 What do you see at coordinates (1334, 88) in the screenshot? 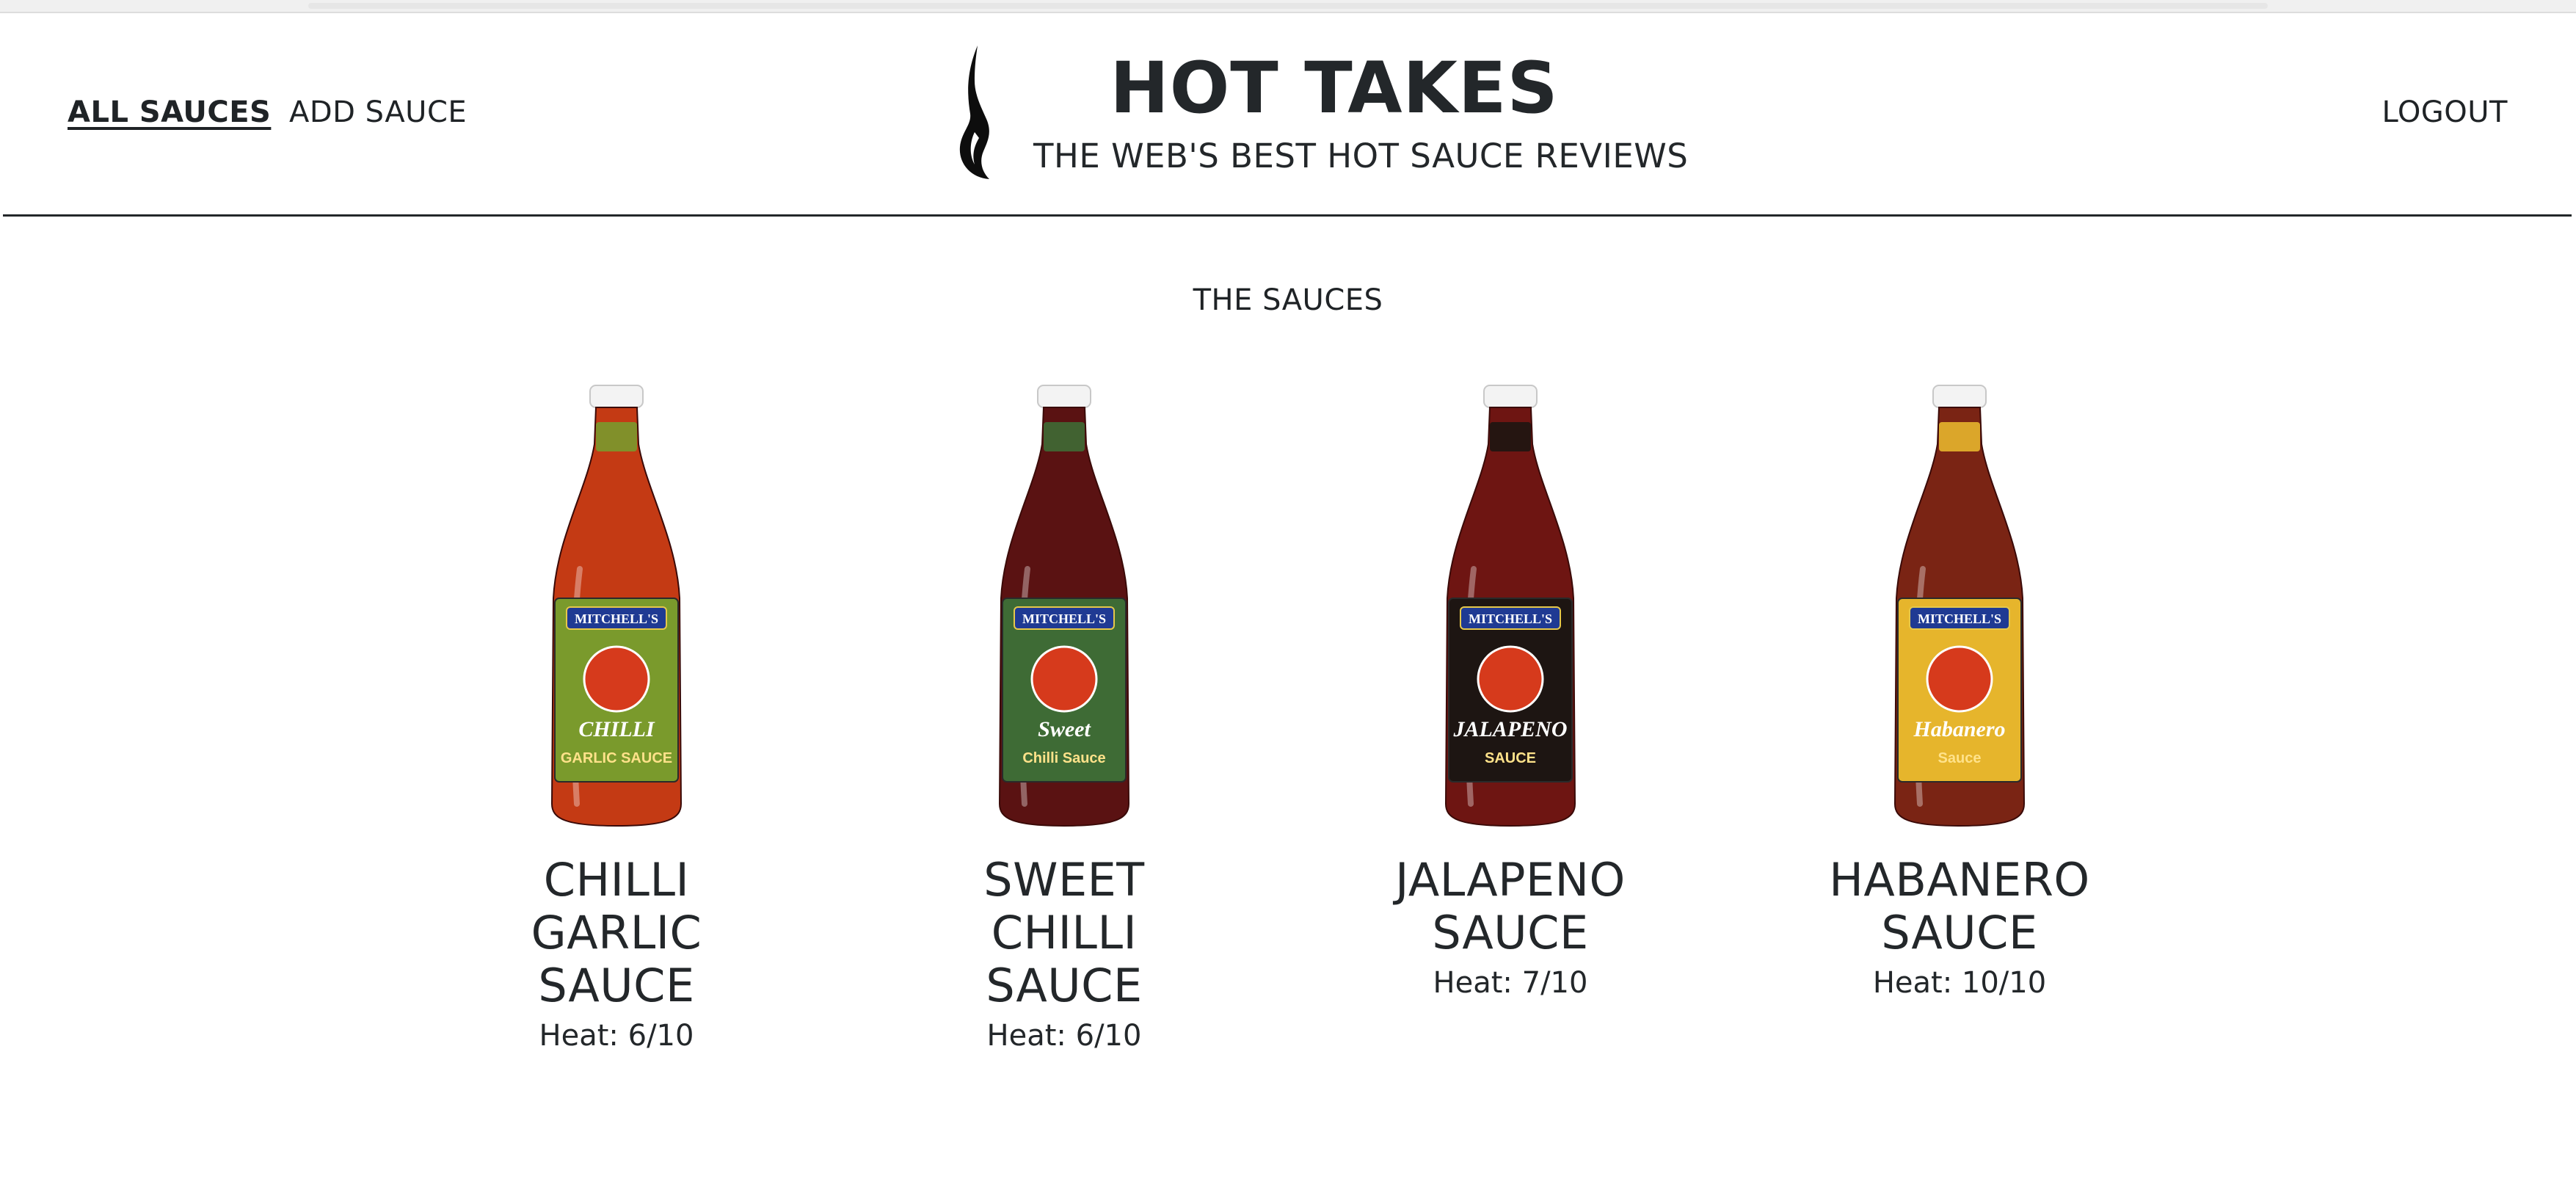
I see `site-title: HOT TAKES` at bounding box center [1334, 88].